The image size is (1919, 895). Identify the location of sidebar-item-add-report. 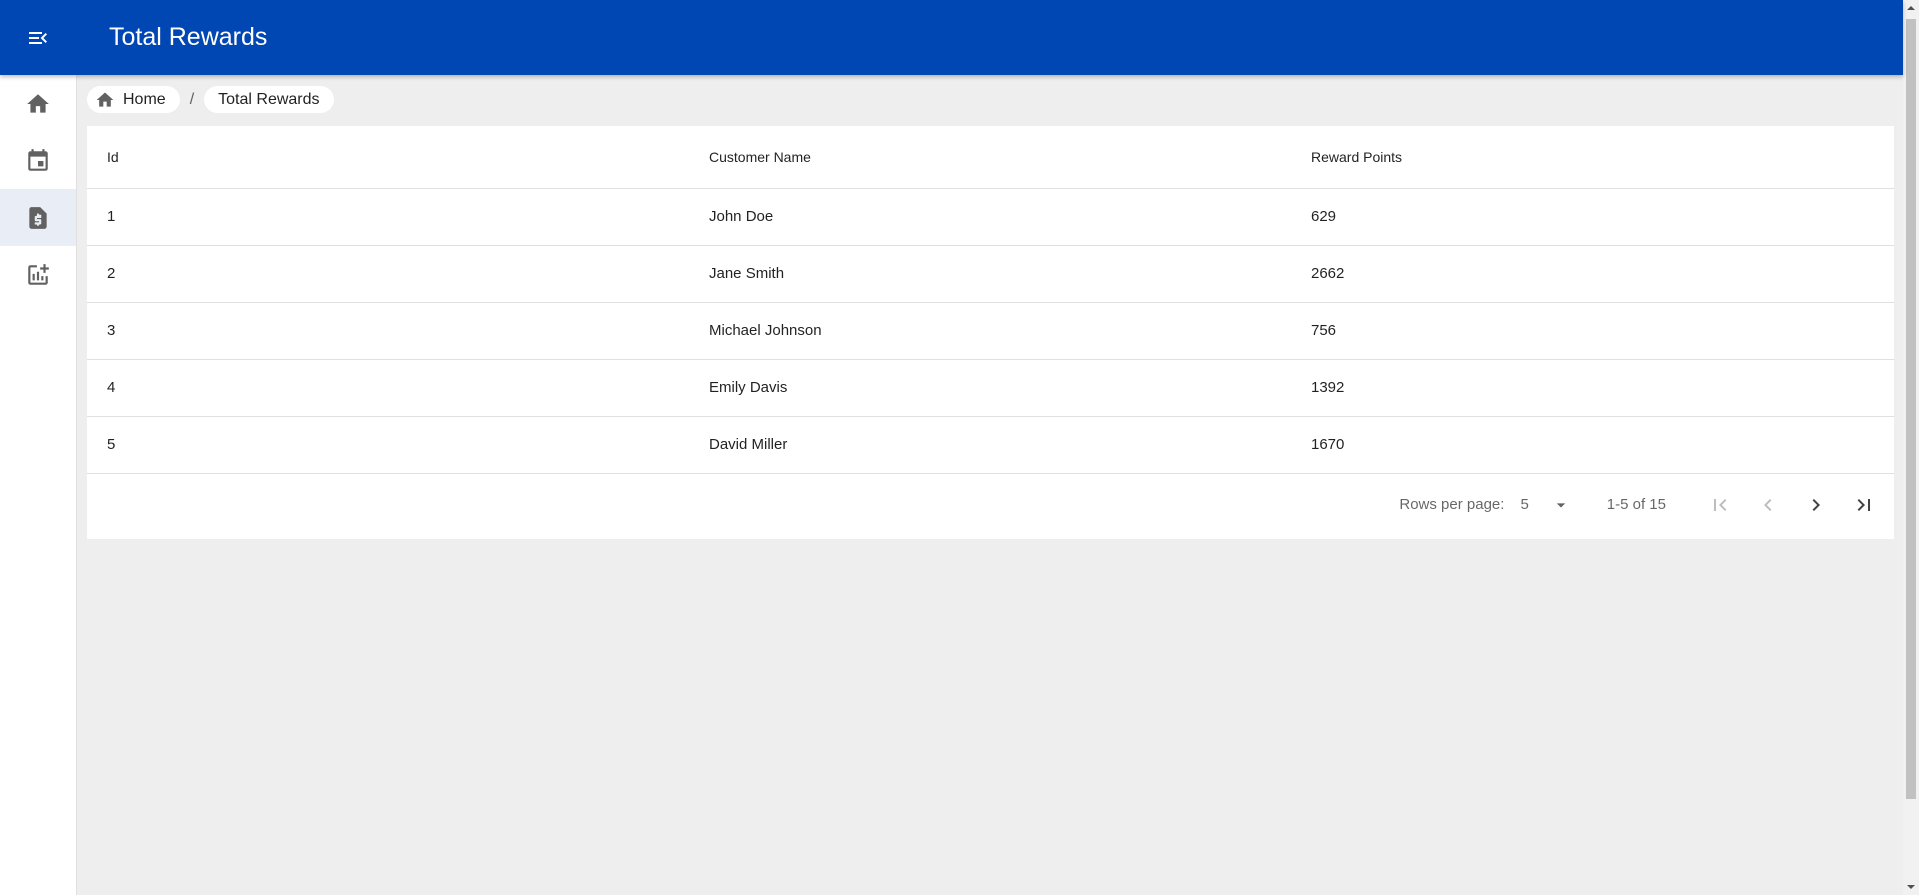
(38, 274).